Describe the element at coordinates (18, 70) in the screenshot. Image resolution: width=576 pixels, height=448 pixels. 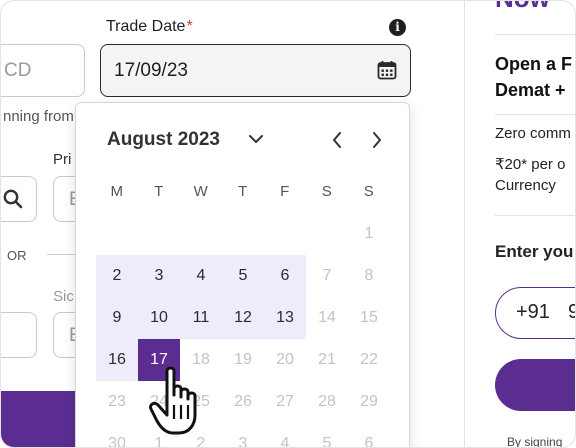
I see `currency-input-value: CD` at that location.